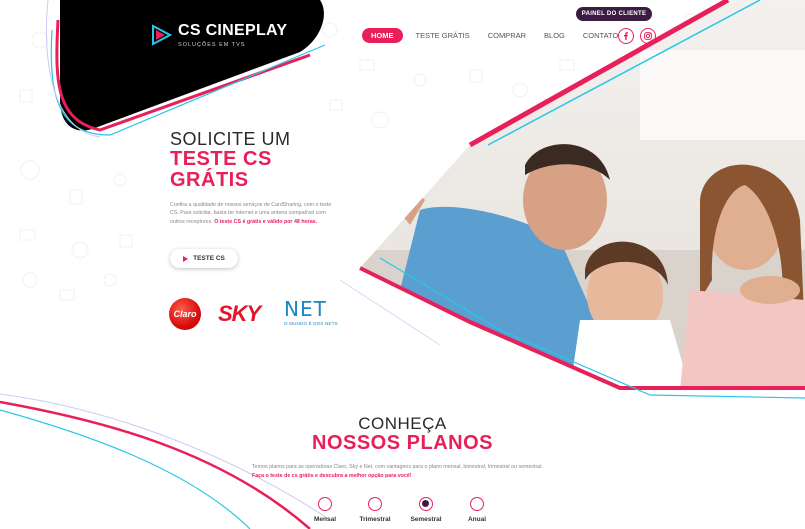  I want to click on instagram-icon, so click(648, 36).